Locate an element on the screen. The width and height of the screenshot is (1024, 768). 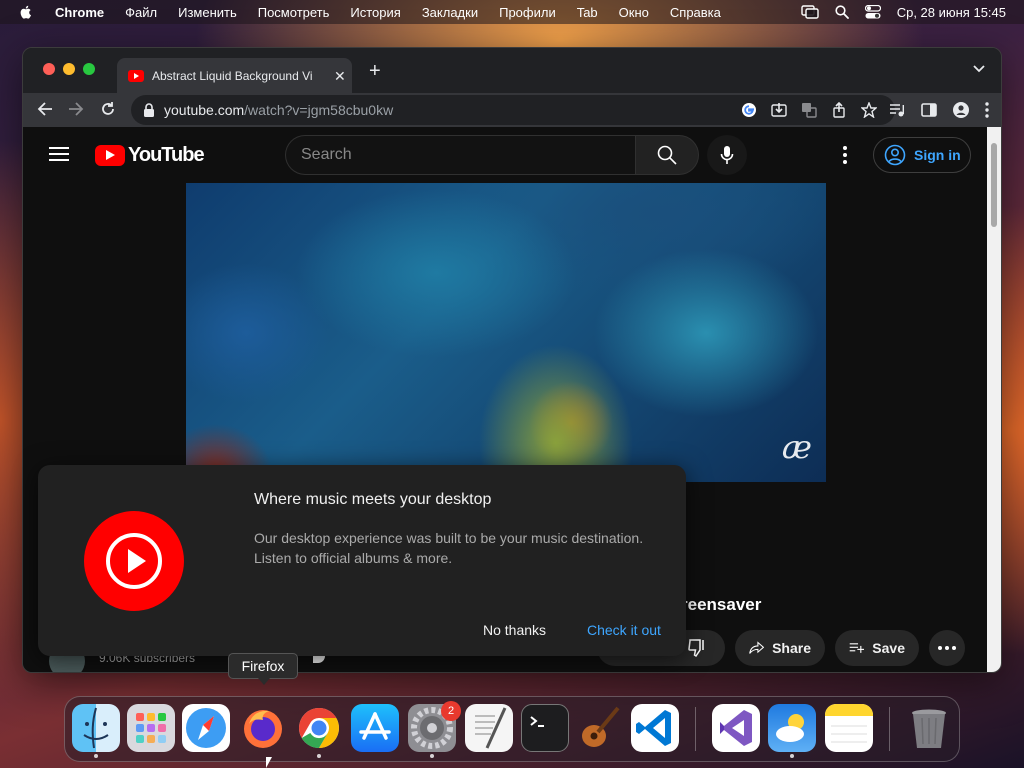
no-thanks-button: No thanks is located at coordinates (514, 630).